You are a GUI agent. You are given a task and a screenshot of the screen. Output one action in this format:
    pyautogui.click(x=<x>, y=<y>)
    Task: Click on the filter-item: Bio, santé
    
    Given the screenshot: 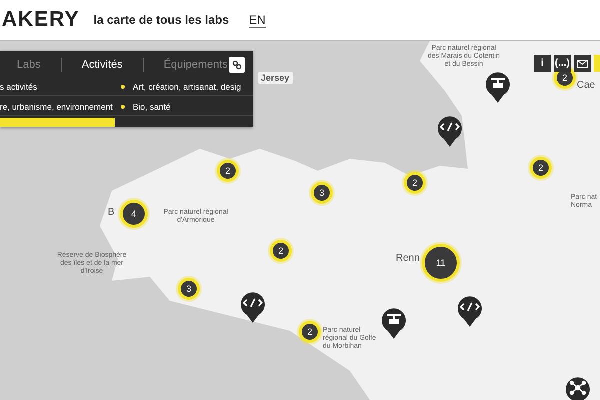 What is the action you would take?
    pyautogui.click(x=152, y=107)
    